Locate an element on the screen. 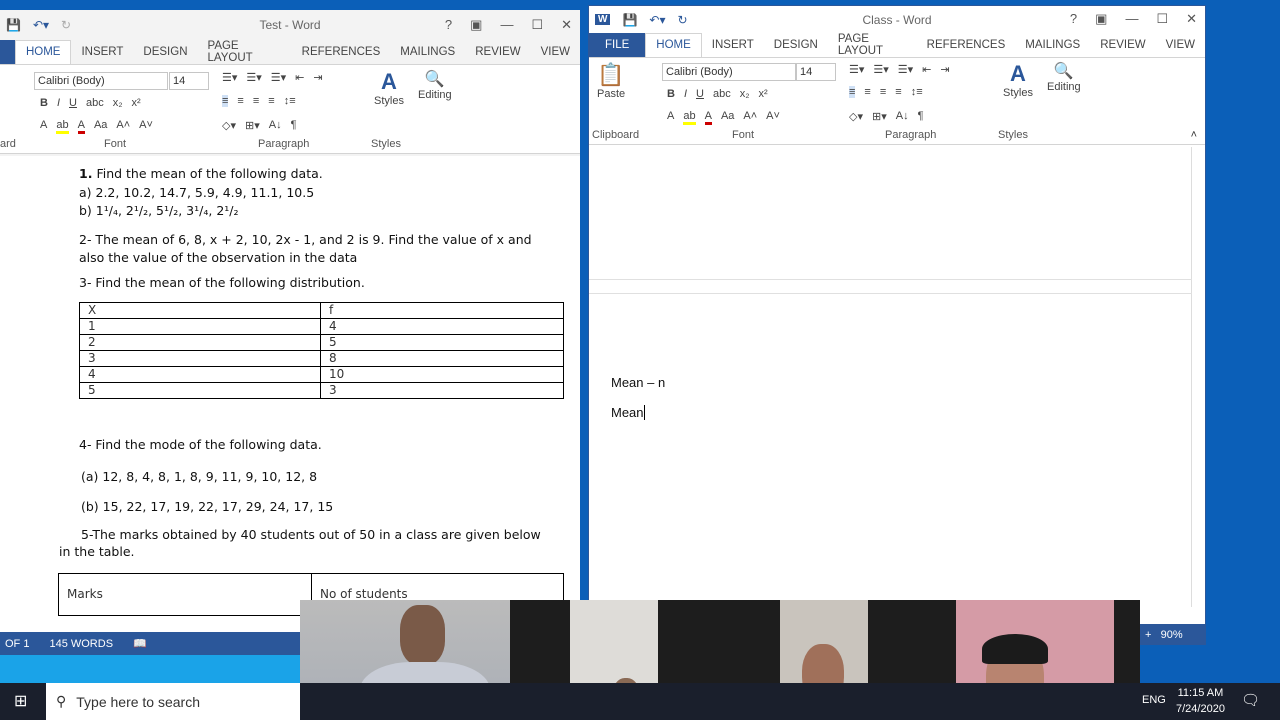  zoom-control: + 90% is located at coordinates (1172, 634).